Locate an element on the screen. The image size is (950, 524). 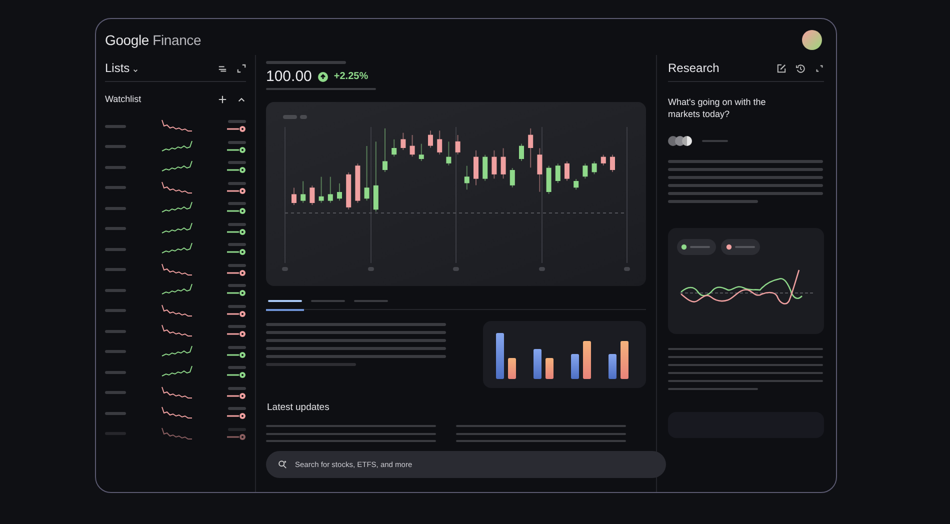
tab is located at coordinates (285, 304).